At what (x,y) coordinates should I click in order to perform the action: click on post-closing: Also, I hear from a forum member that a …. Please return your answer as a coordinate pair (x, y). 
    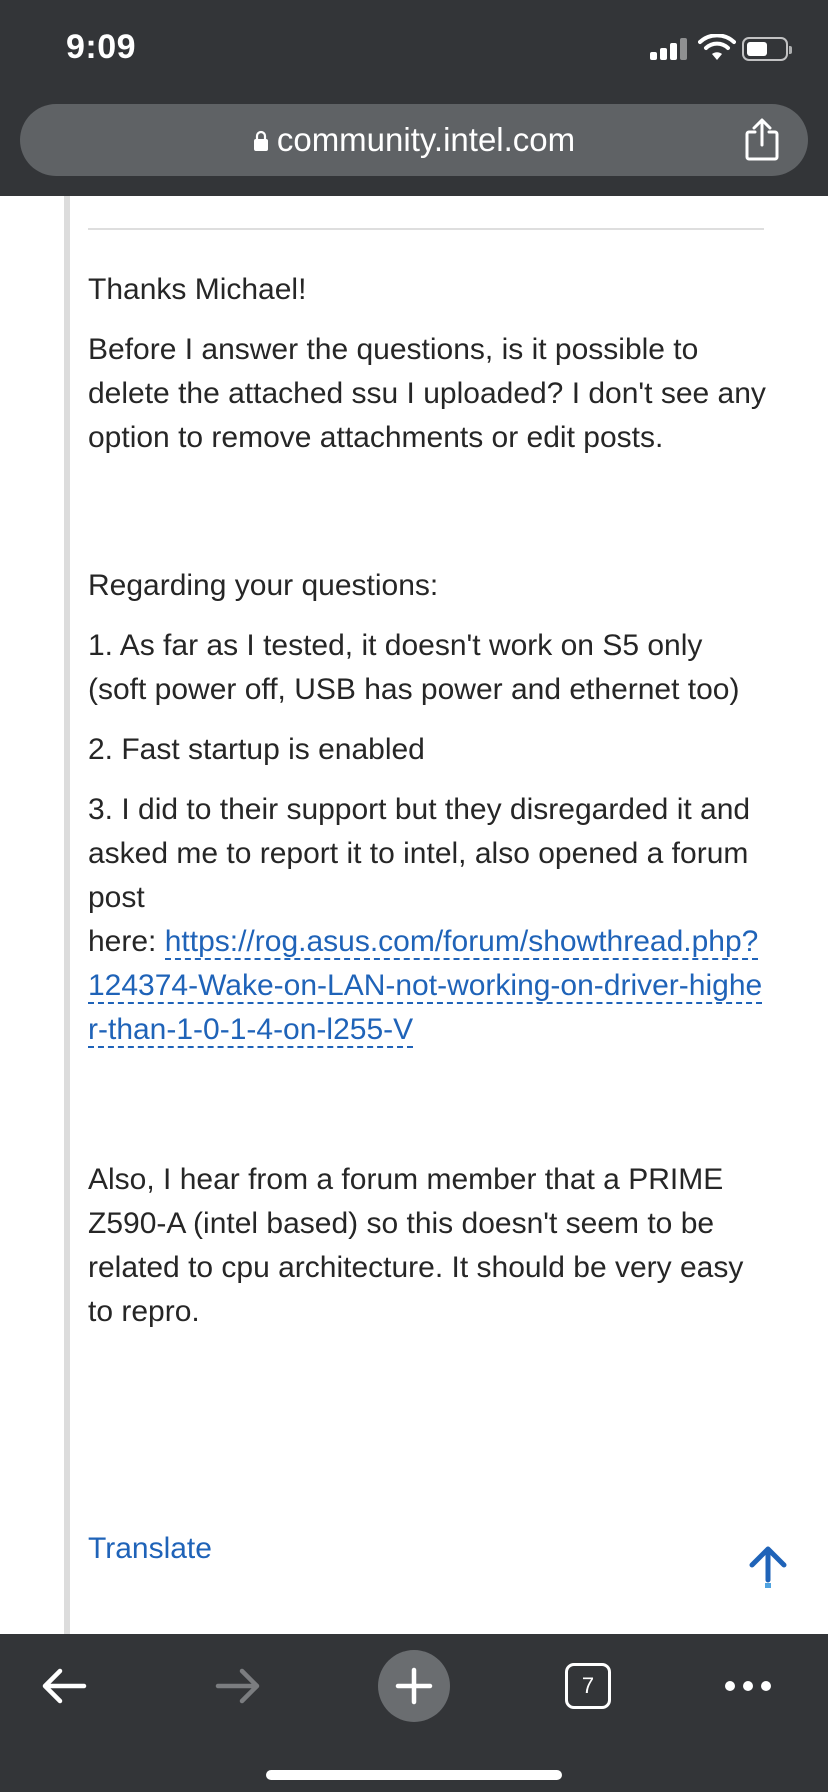
    Looking at the image, I should click on (416, 1245).